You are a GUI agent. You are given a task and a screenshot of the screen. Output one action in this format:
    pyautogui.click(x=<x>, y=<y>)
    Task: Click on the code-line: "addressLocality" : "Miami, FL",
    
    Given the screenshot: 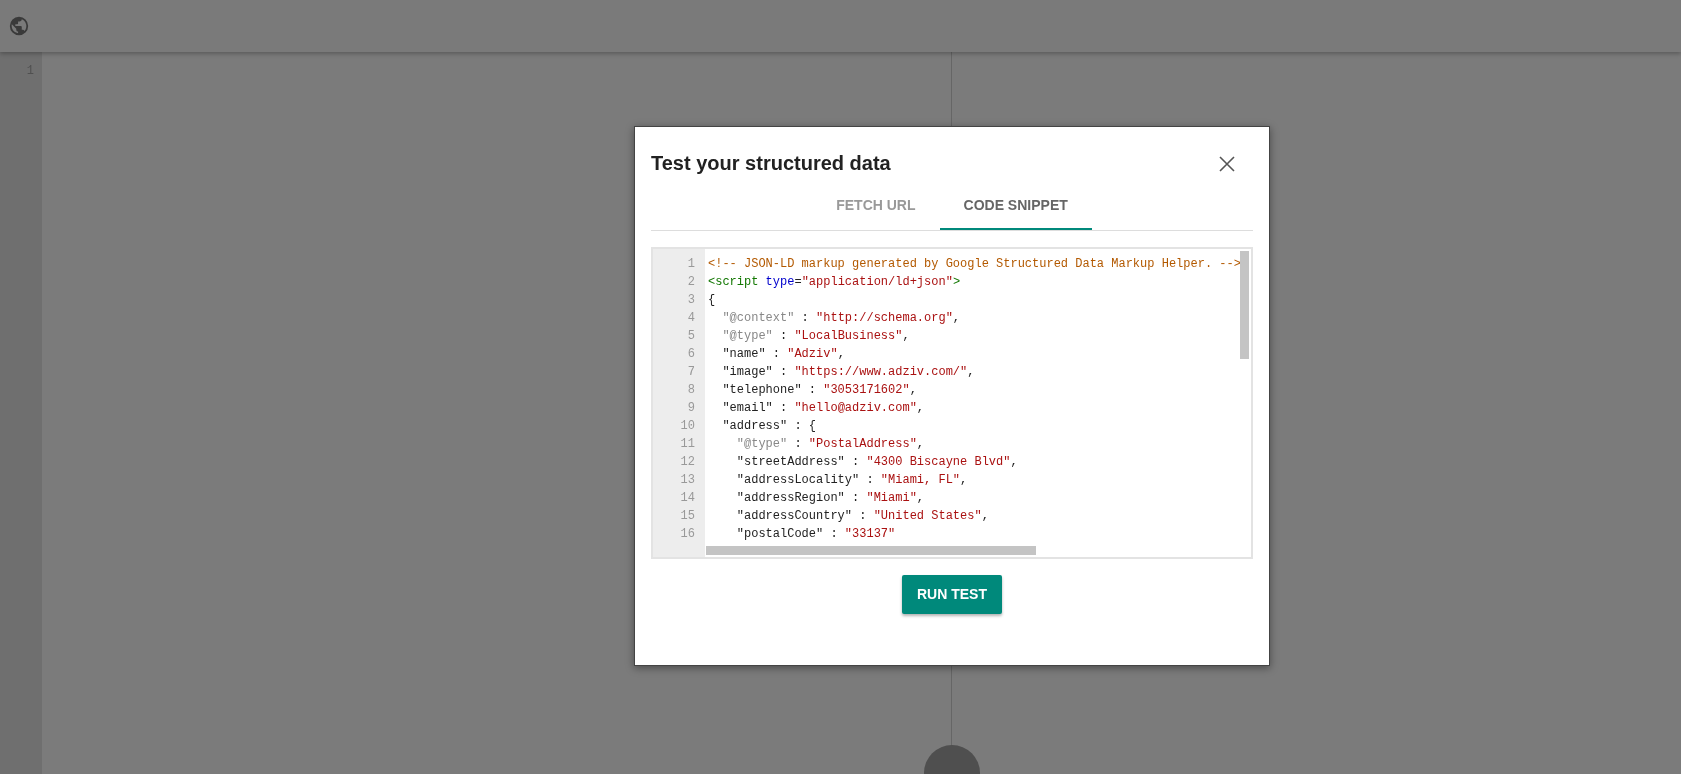 What is the action you would take?
    pyautogui.click(x=851, y=480)
    